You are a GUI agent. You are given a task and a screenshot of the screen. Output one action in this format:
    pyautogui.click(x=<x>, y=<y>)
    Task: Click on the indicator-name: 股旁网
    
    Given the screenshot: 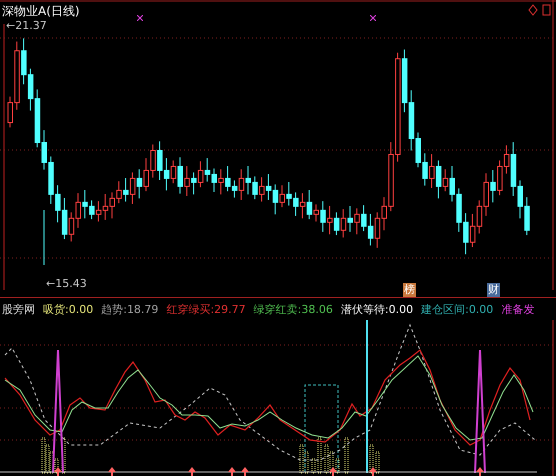 What is the action you would take?
    pyautogui.click(x=18, y=309)
    